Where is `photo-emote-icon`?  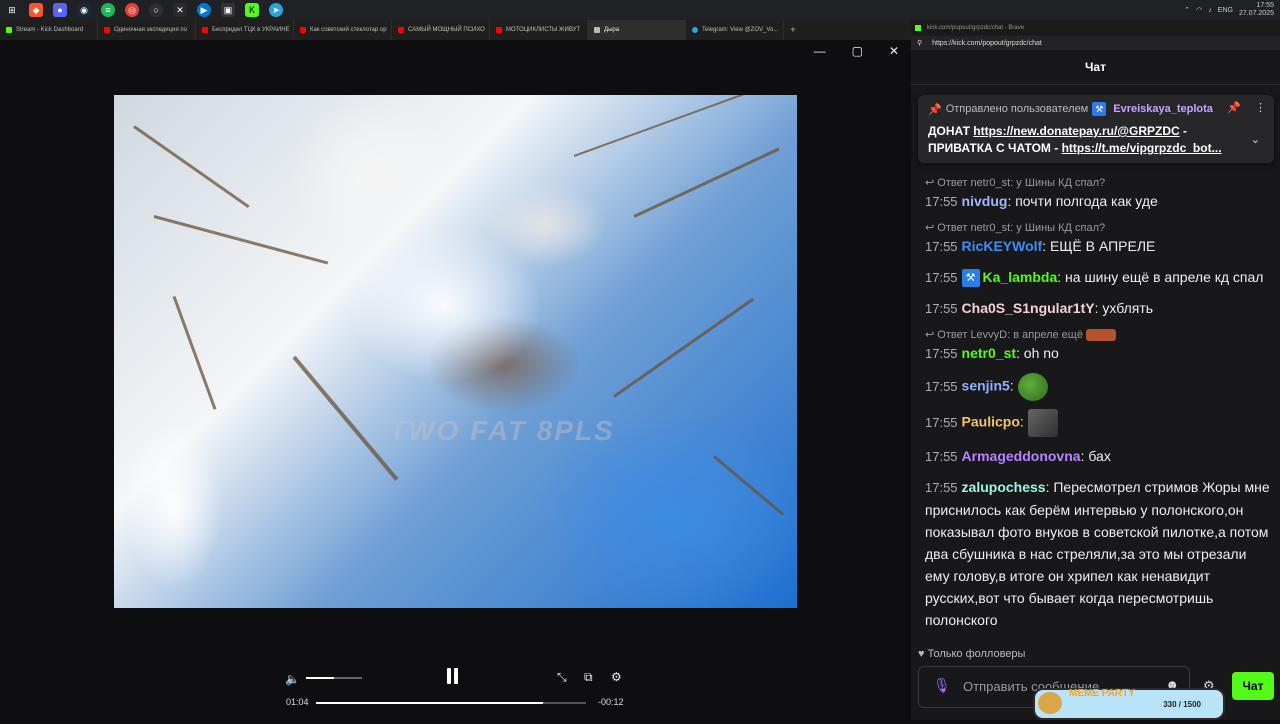 photo-emote-icon is located at coordinates (1042, 423).